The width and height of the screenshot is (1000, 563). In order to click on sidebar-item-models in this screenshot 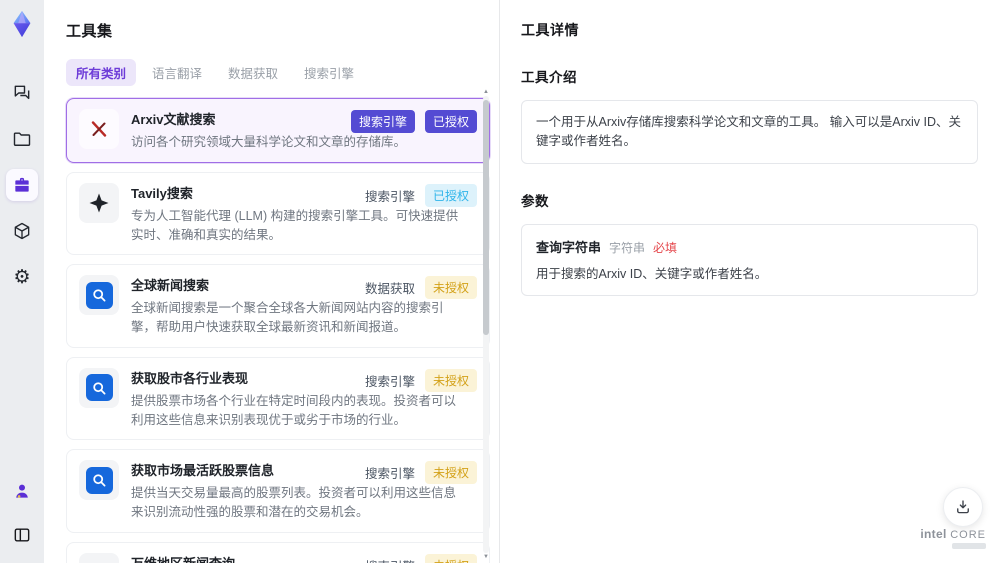, I will do `click(22, 231)`.